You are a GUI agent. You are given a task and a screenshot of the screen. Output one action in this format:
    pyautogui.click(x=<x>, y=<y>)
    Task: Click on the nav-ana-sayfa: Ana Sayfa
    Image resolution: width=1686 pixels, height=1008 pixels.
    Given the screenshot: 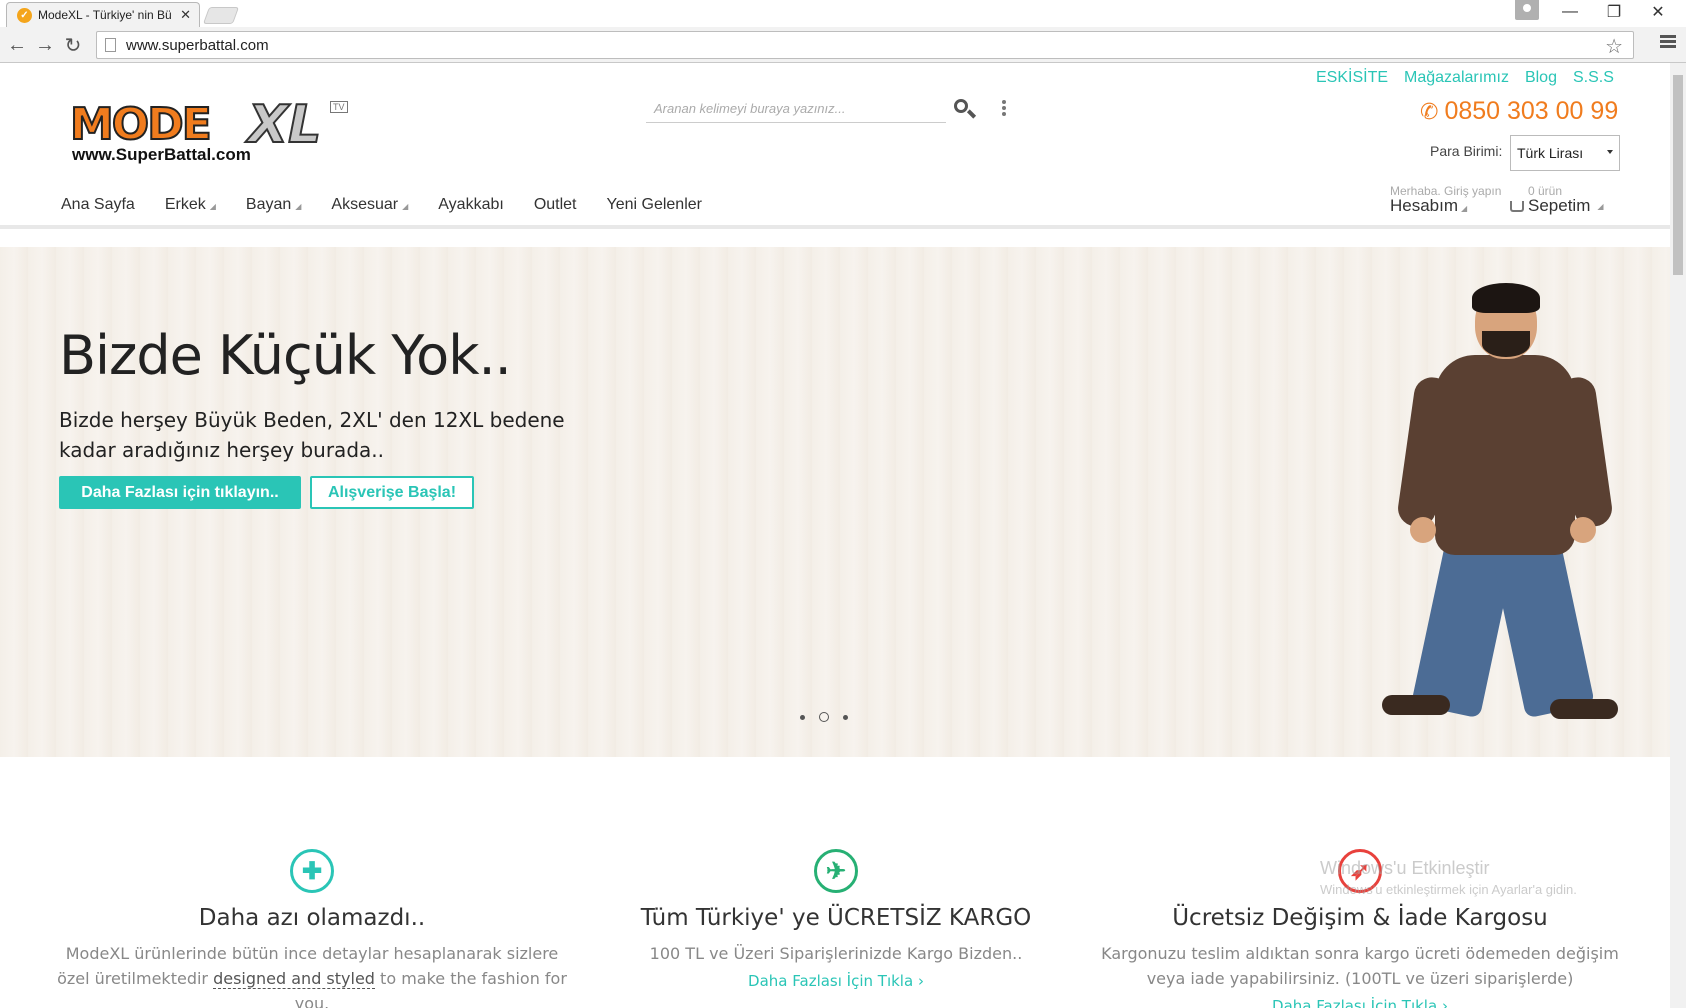 What is the action you would take?
    pyautogui.click(x=98, y=205)
    